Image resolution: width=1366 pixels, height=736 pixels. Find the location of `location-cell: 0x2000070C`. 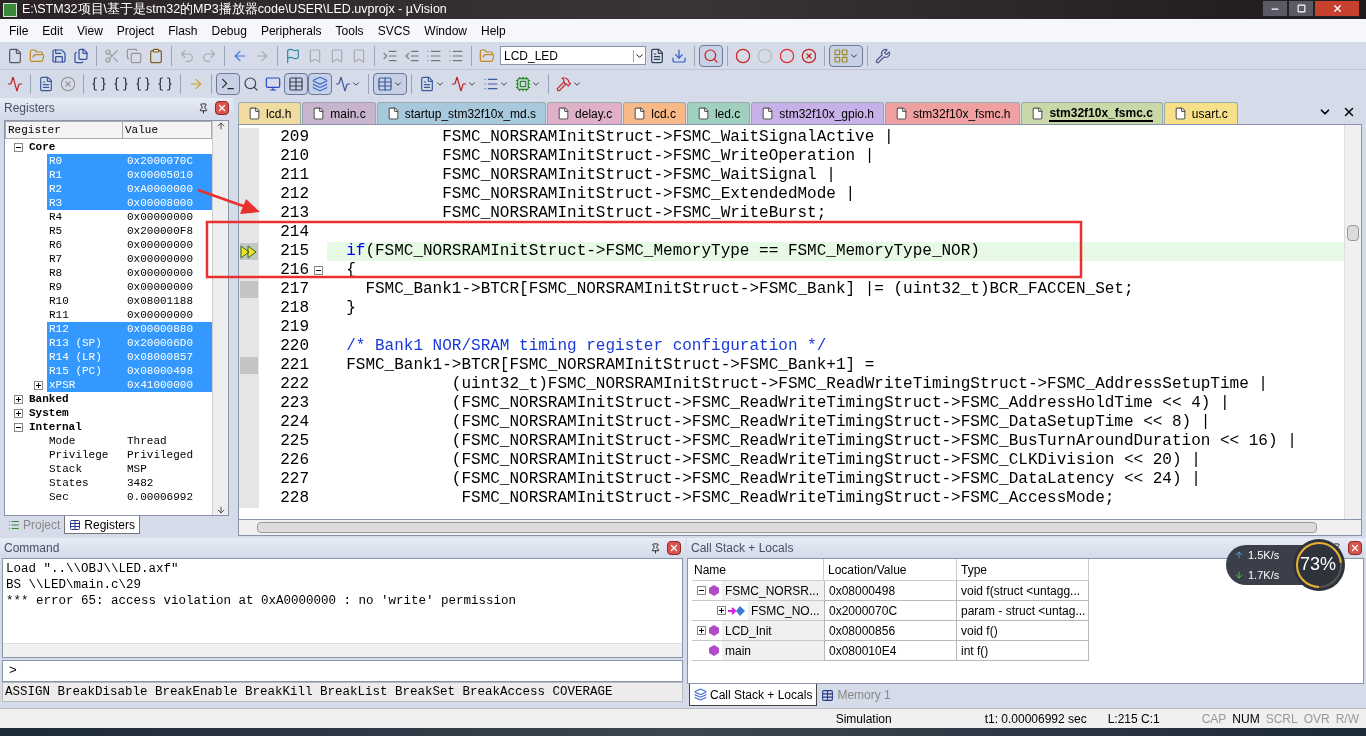

location-cell: 0x2000070C is located at coordinates (890, 611).